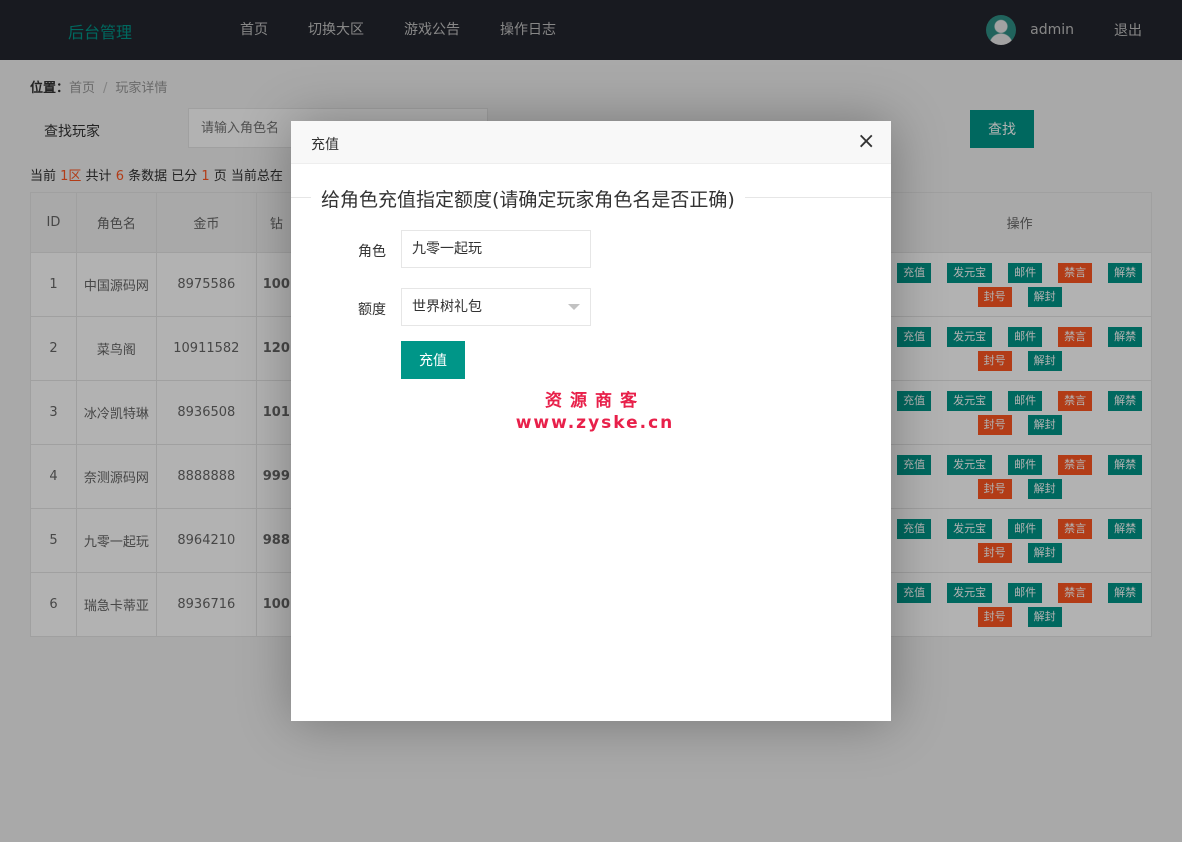 The height and width of the screenshot is (842, 1182). Describe the element at coordinates (595, 401) in the screenshot. I see `watermark-title: 资源商客` at that location.